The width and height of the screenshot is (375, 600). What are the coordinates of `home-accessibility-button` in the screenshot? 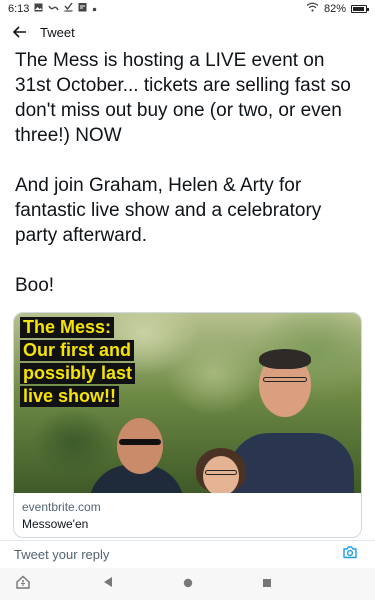 It's located at (23, 584).